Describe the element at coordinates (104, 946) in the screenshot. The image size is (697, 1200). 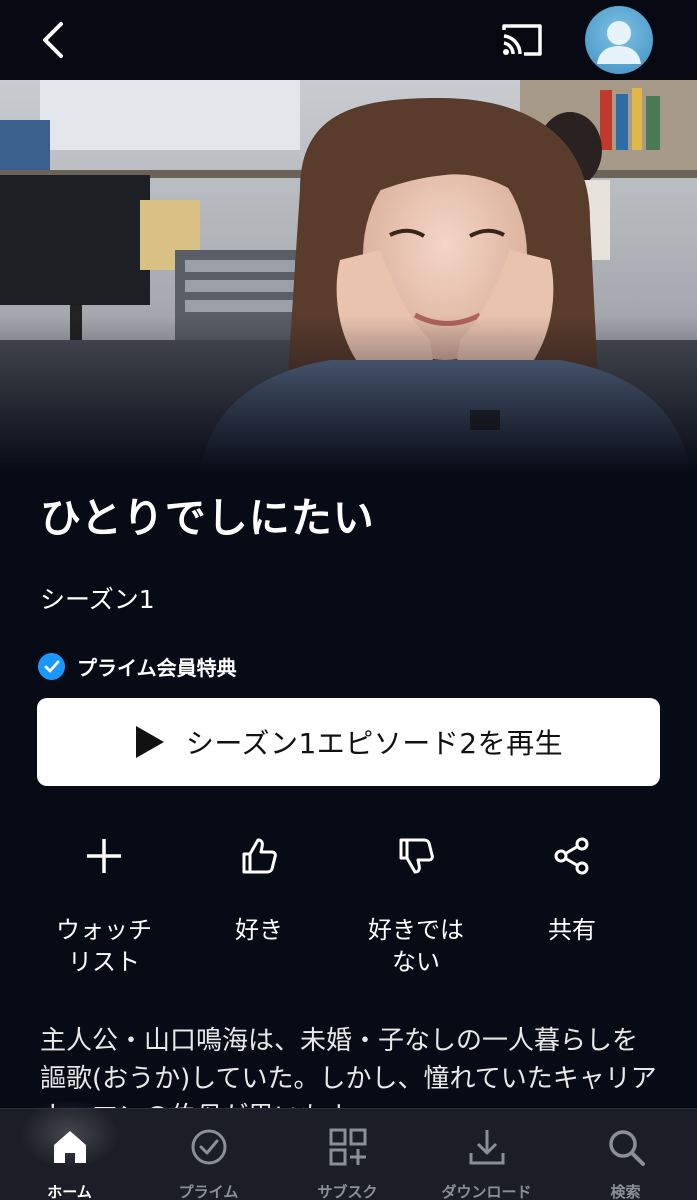
I see `watchlist-label: ウォッチ リスト` at that location.